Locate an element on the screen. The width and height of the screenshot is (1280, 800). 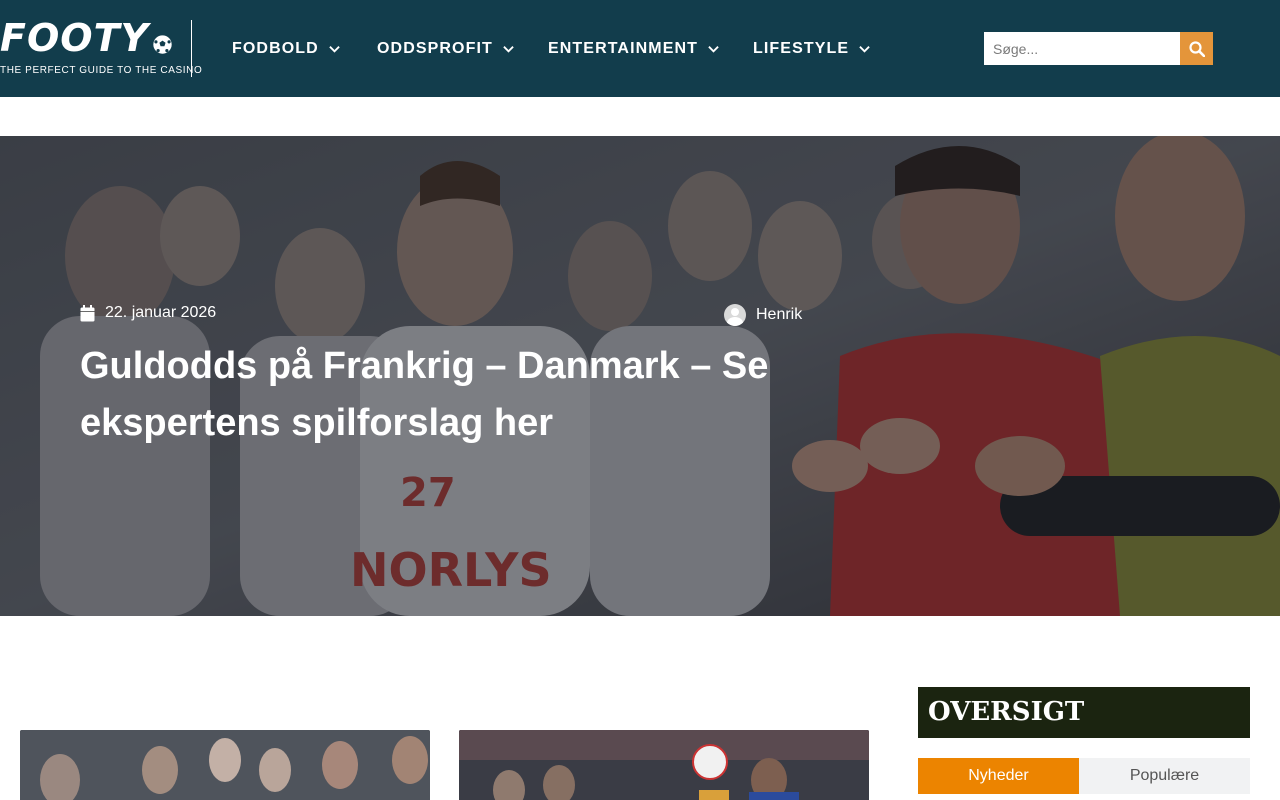
search-icon is located at coordinates (1196, 48).